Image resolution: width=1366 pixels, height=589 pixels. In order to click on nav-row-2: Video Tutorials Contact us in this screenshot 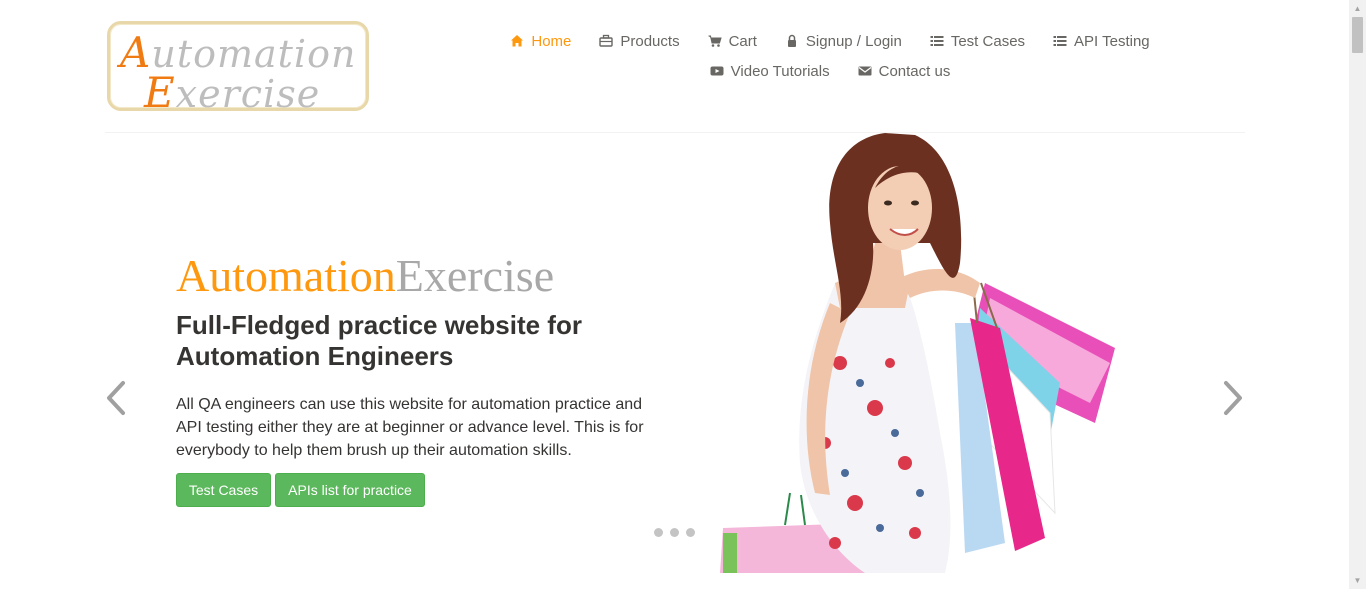, I will do `click(830, 71)`.